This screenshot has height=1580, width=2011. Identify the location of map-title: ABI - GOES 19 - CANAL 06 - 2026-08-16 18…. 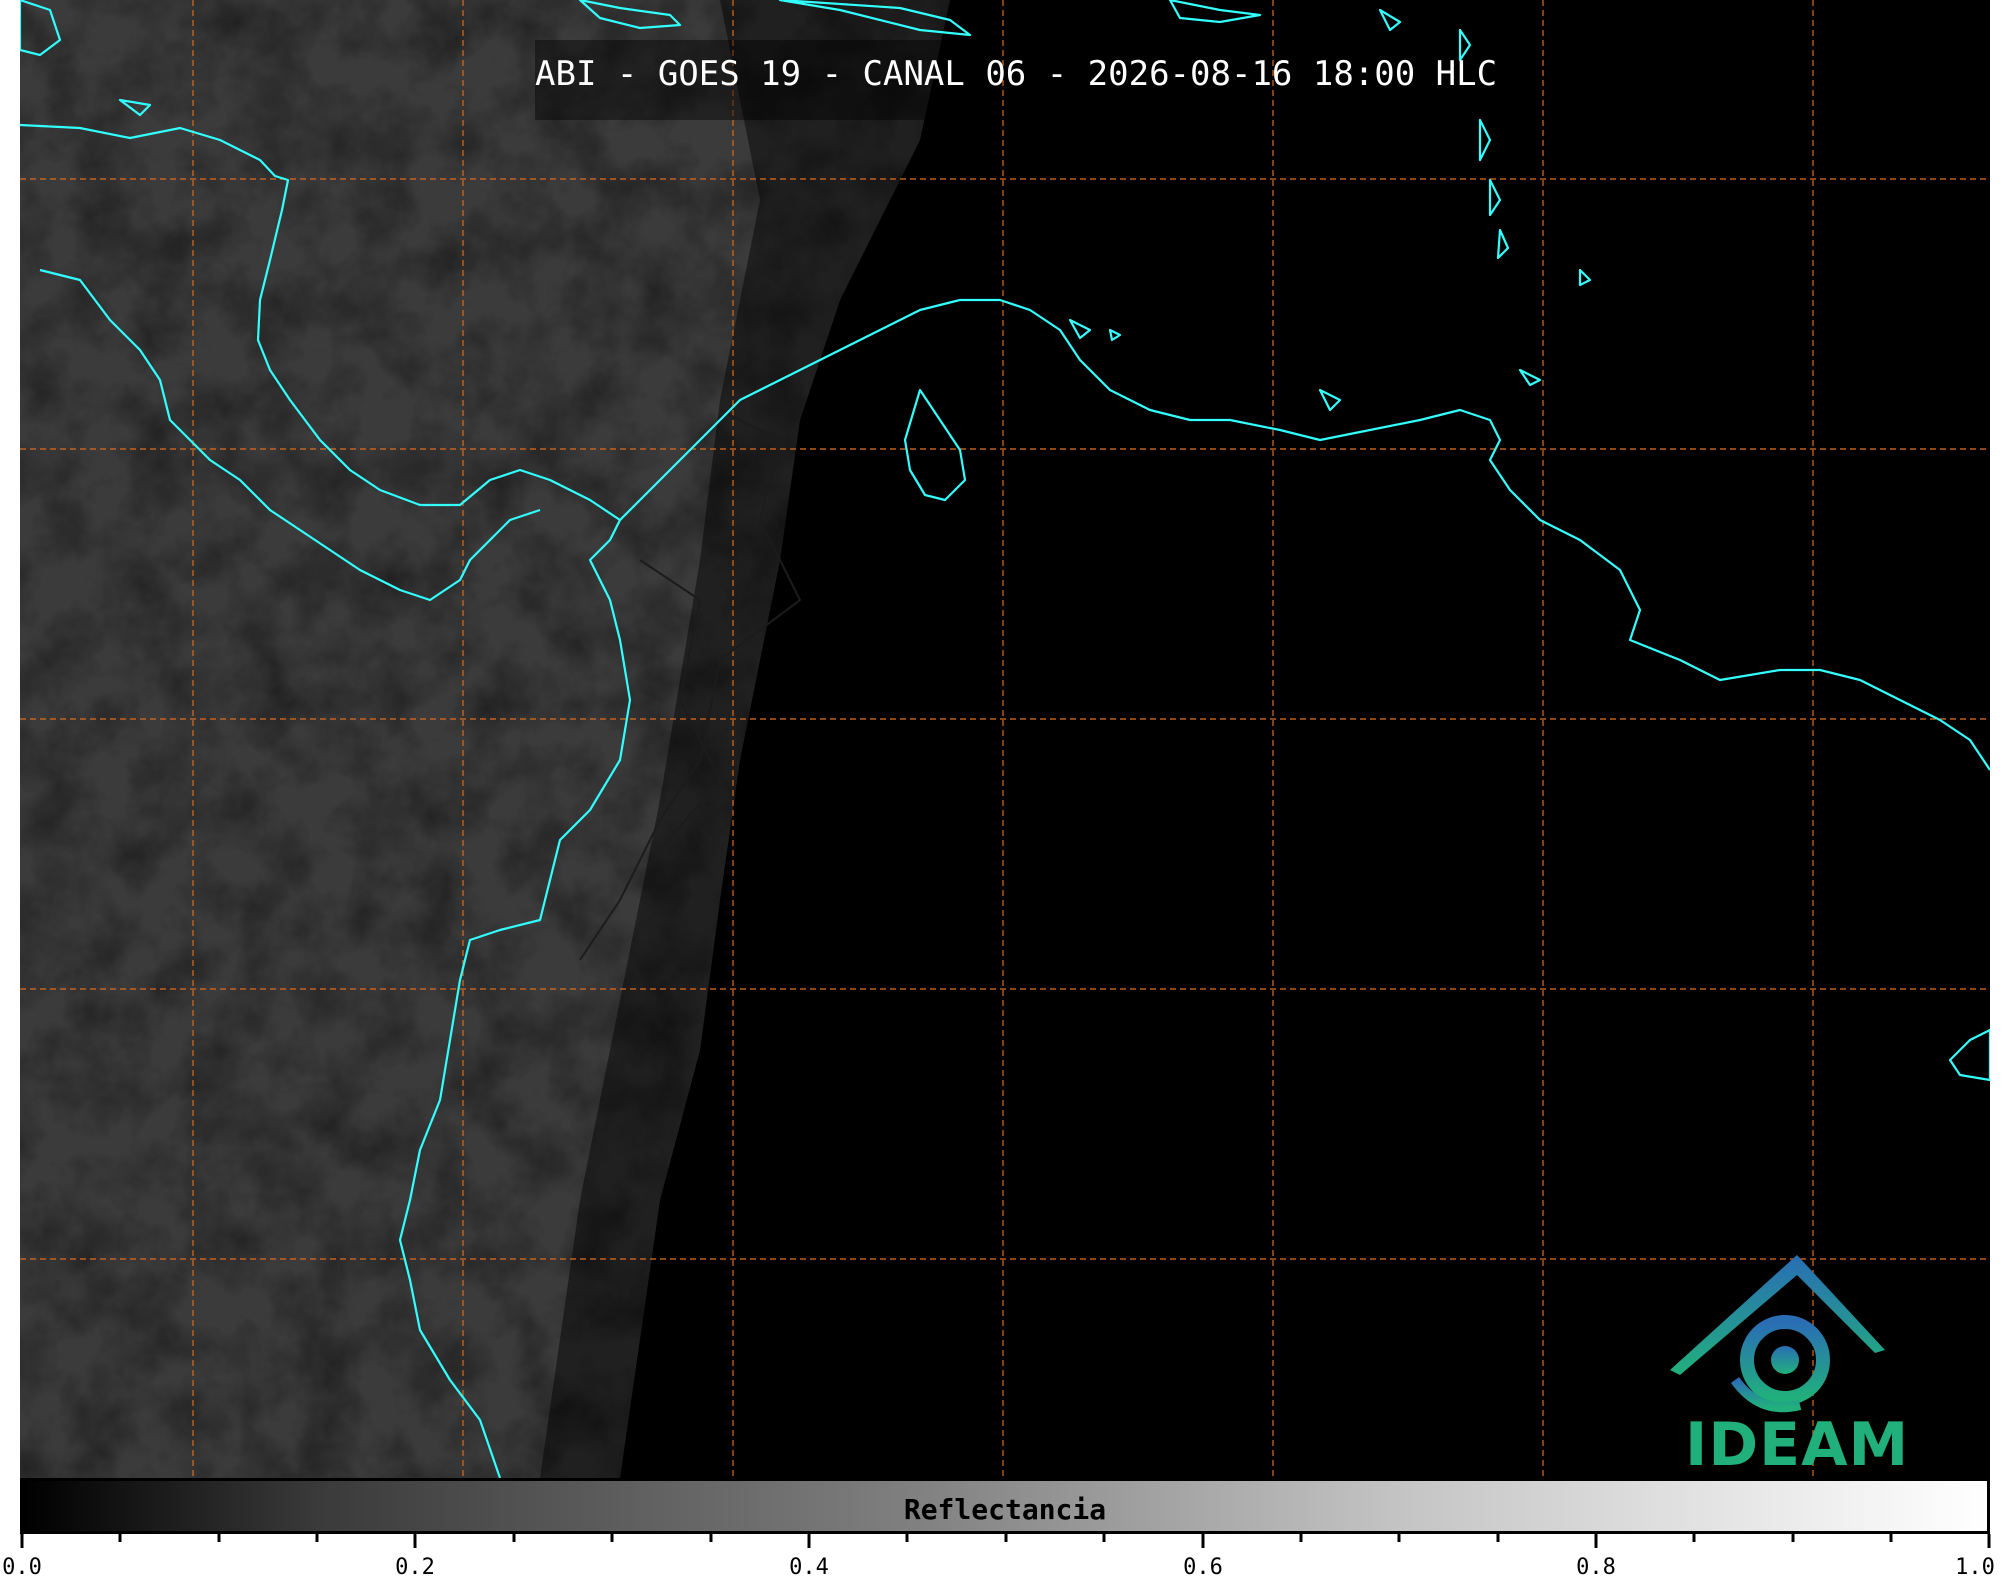
(1016, 74).